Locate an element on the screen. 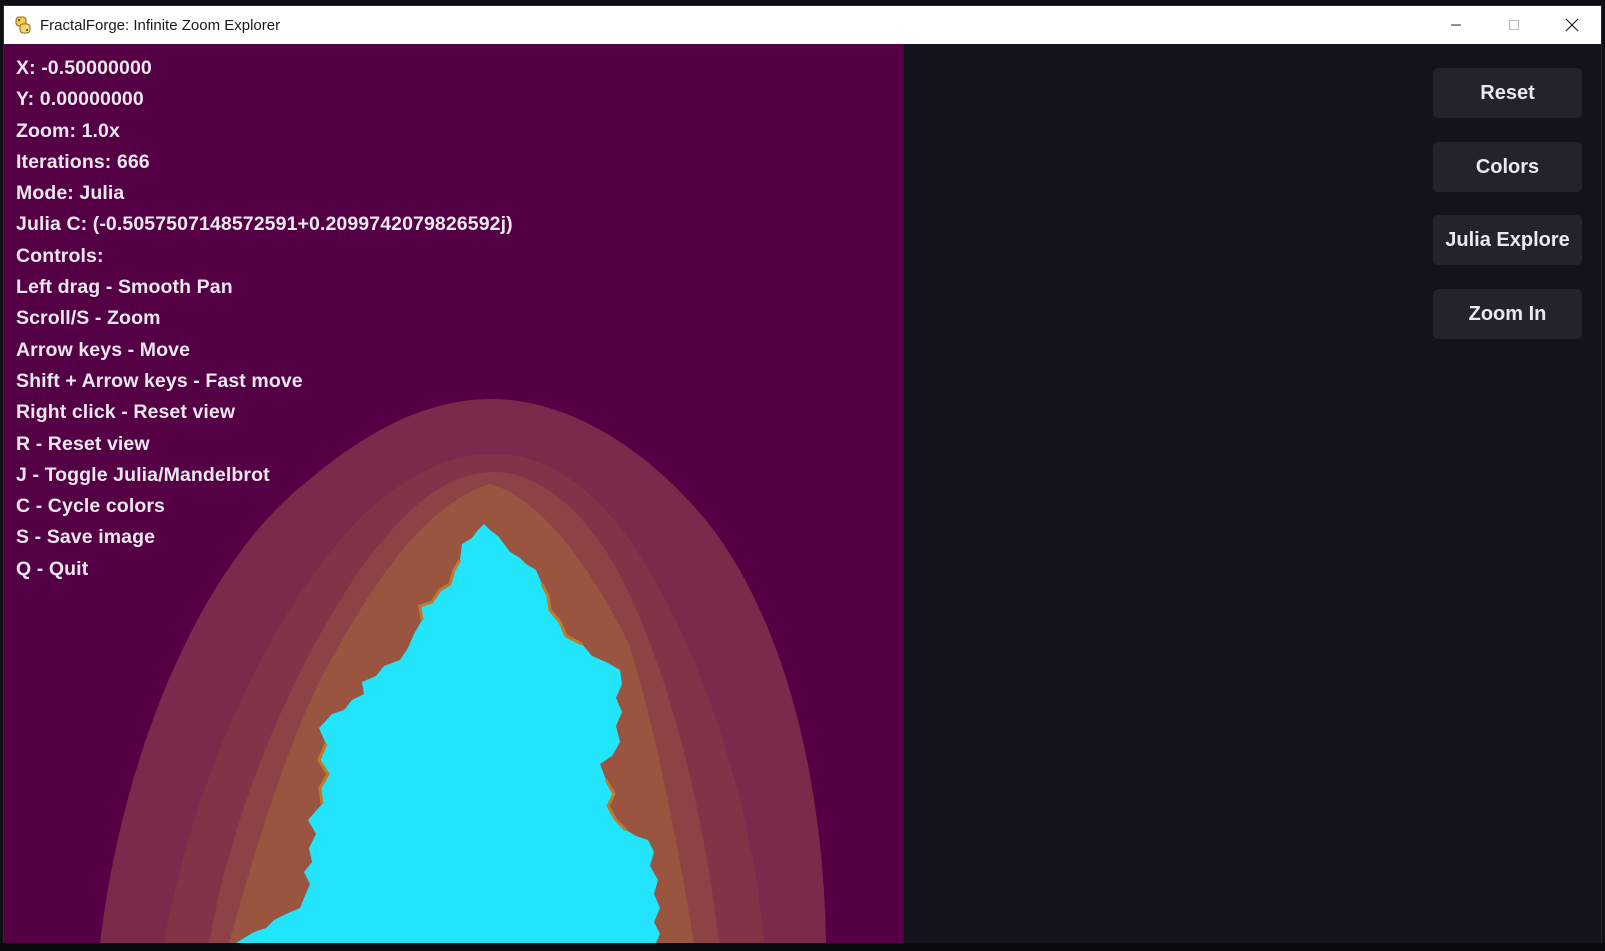 The image size is (1605, 951). maximize-button is located at coordinates (1514, 25).